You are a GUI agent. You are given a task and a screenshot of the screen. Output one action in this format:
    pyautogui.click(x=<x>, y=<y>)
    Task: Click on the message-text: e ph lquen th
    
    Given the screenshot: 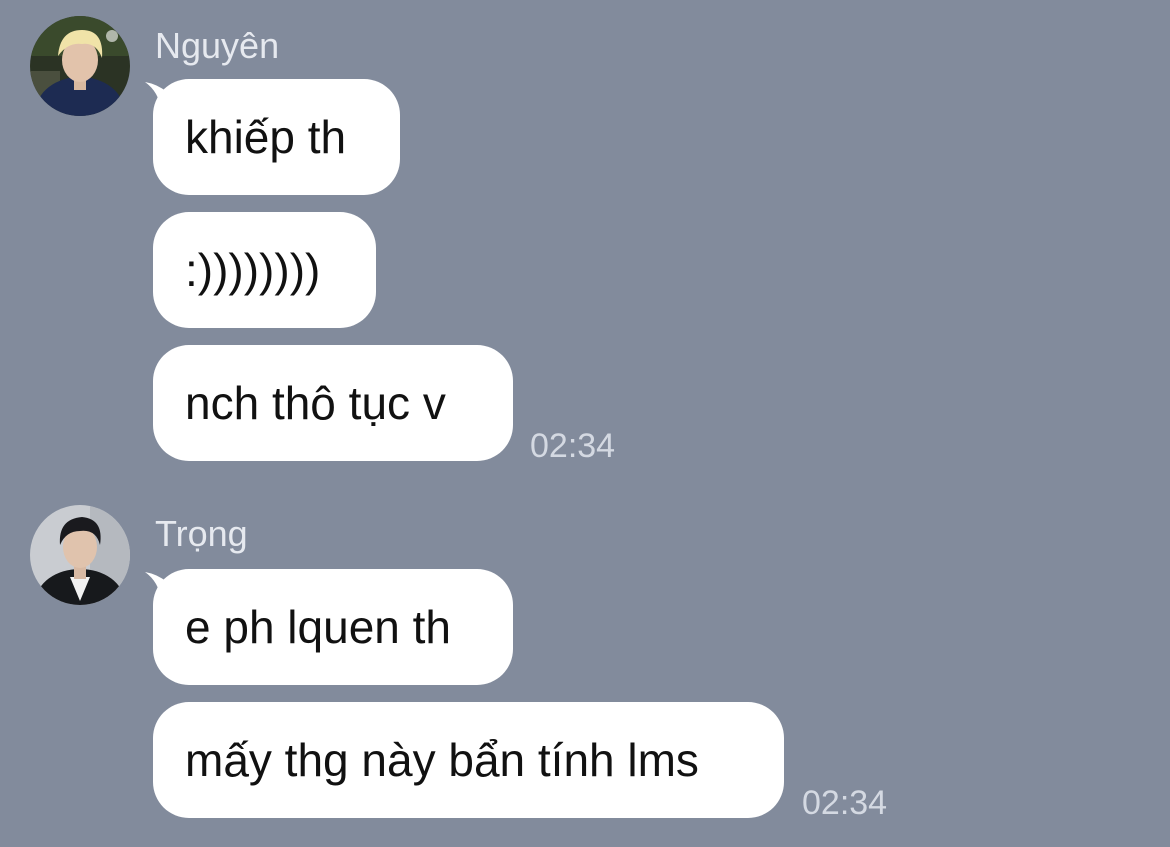 What is the action you would take?
    pyautogui.click(x=318, y=627)
    